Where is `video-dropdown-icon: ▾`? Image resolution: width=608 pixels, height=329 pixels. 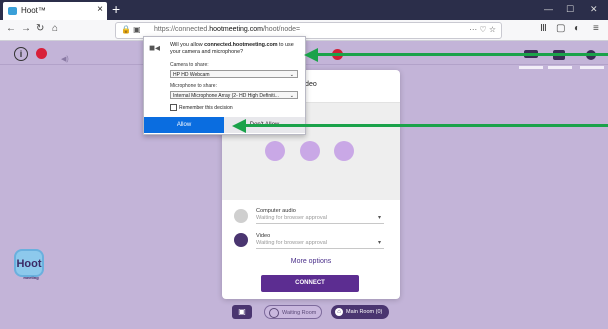
video-dropdown-icon: ▾ is located at coordinates (379, 242).